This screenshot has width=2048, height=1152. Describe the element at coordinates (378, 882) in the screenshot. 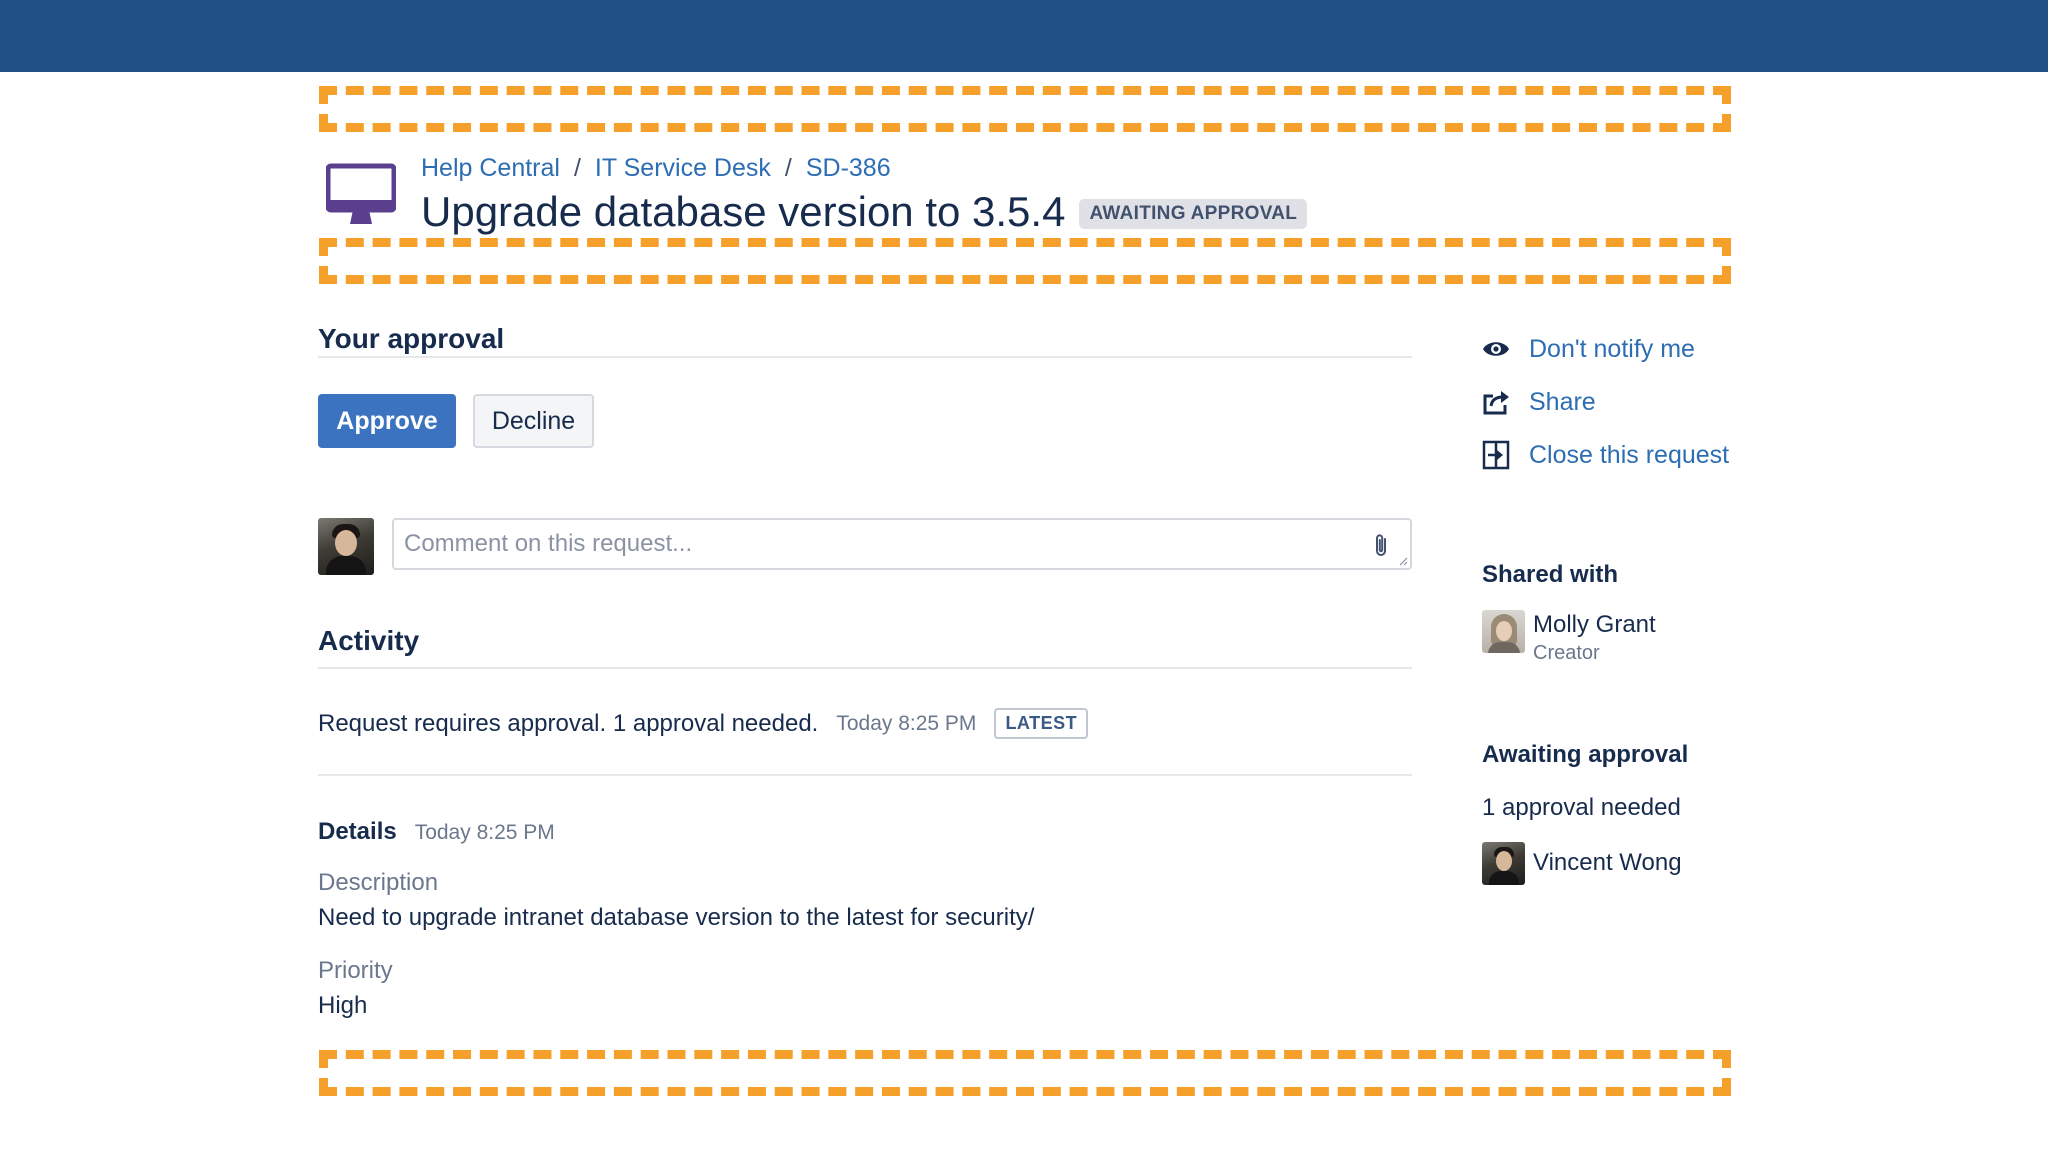

I see `description-label: Description` at that location.